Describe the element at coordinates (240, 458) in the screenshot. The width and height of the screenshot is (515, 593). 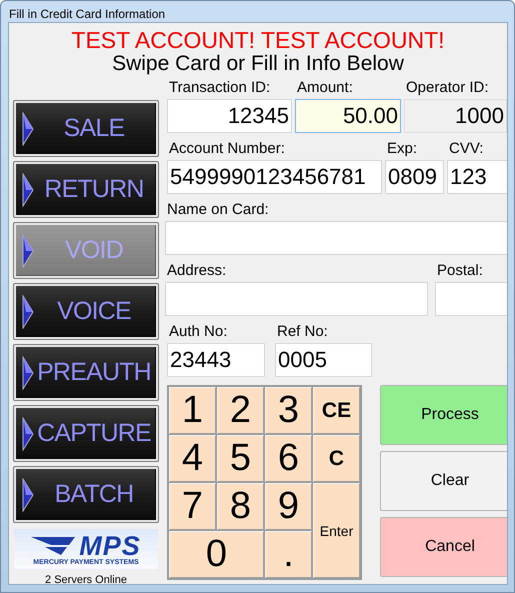
I see `keypad-key: 5` at that location.